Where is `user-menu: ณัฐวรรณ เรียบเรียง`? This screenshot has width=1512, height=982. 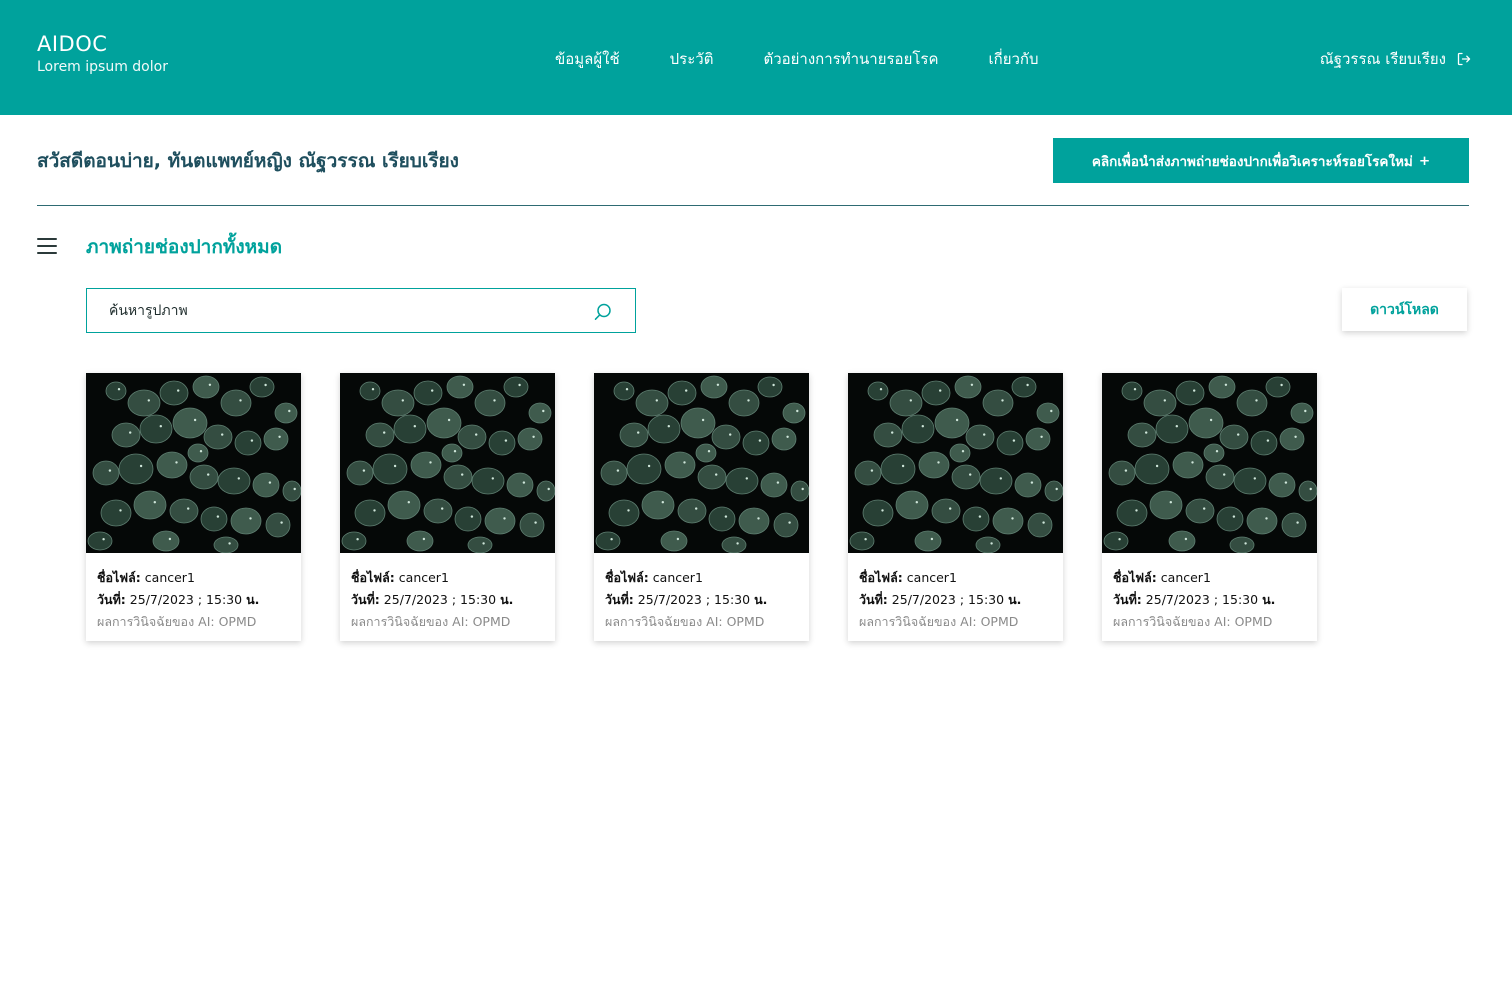
user-menu: ณัฐวรรณ เรียบเรียง is located at coordinates (1396, 59).